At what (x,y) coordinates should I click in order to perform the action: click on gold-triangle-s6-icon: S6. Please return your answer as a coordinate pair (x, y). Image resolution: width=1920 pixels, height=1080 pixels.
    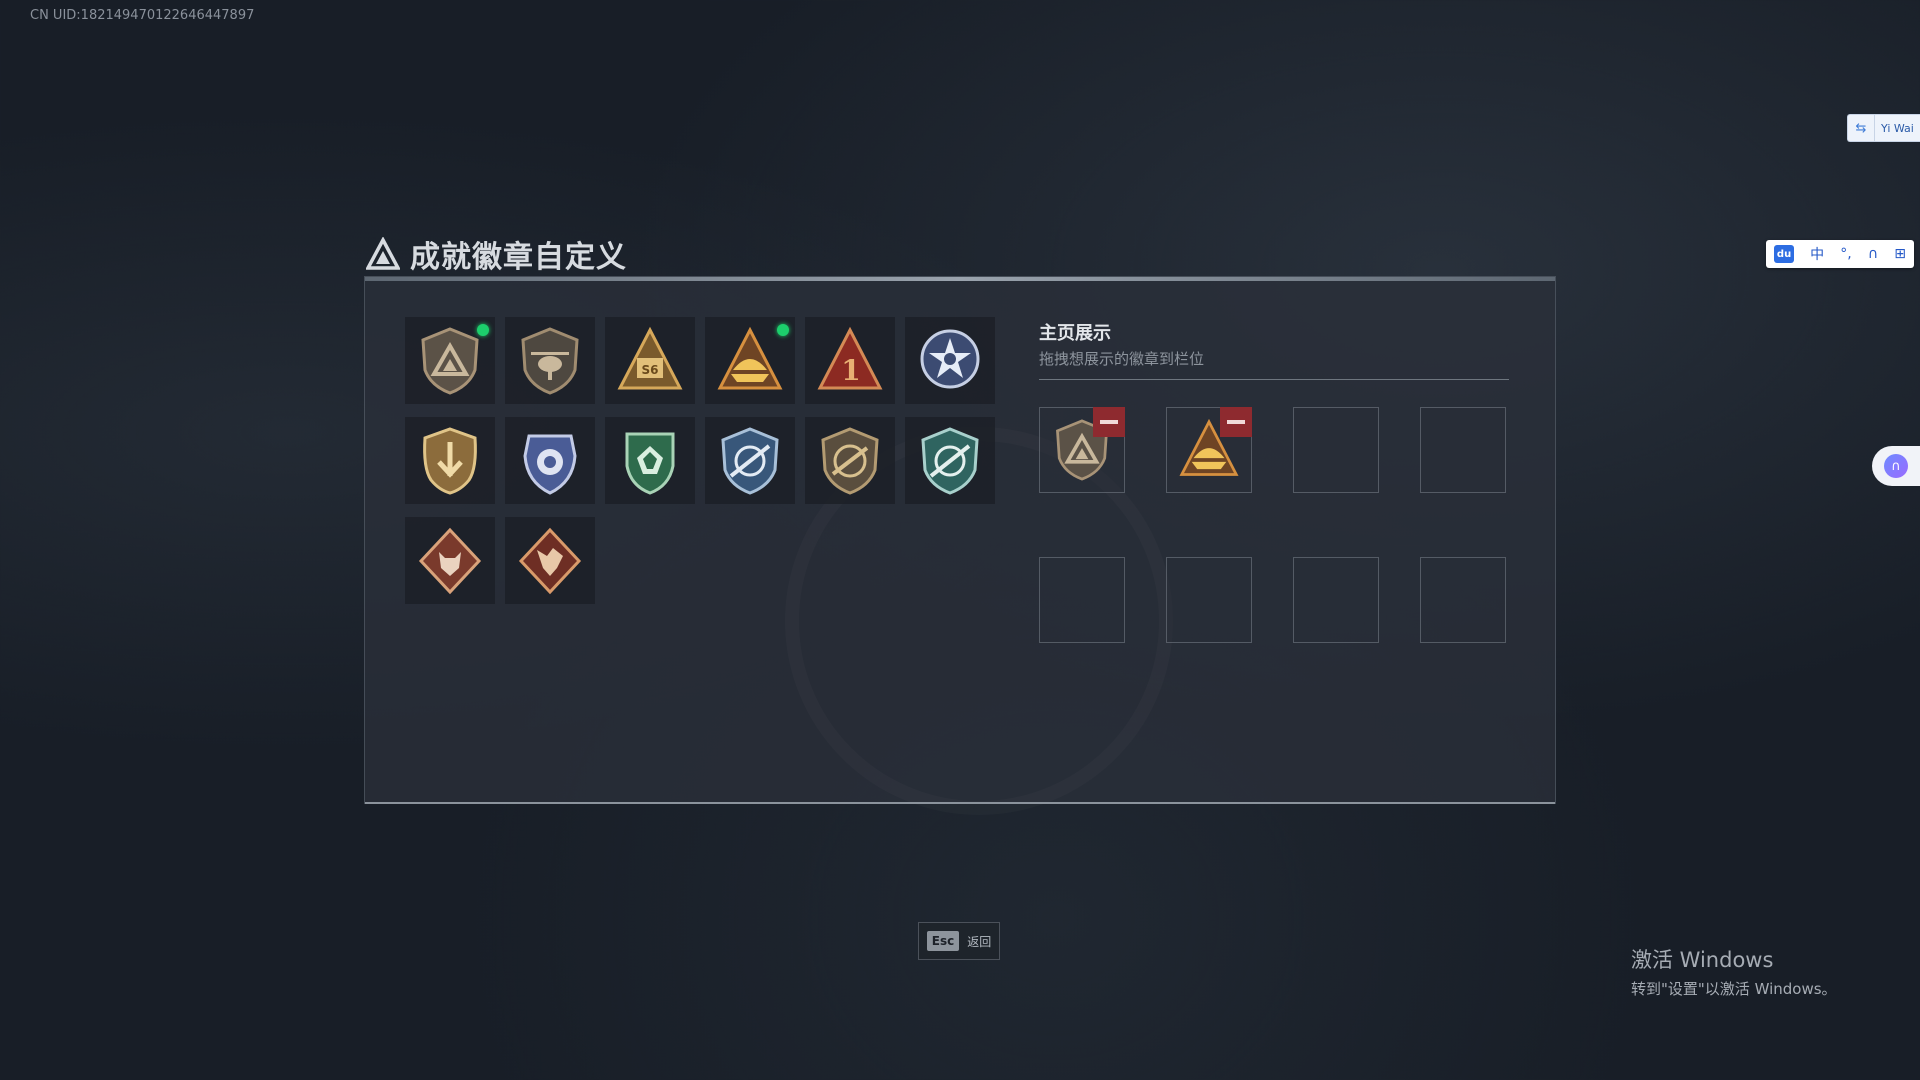
    Looking at the image, I should click on (650, 357).